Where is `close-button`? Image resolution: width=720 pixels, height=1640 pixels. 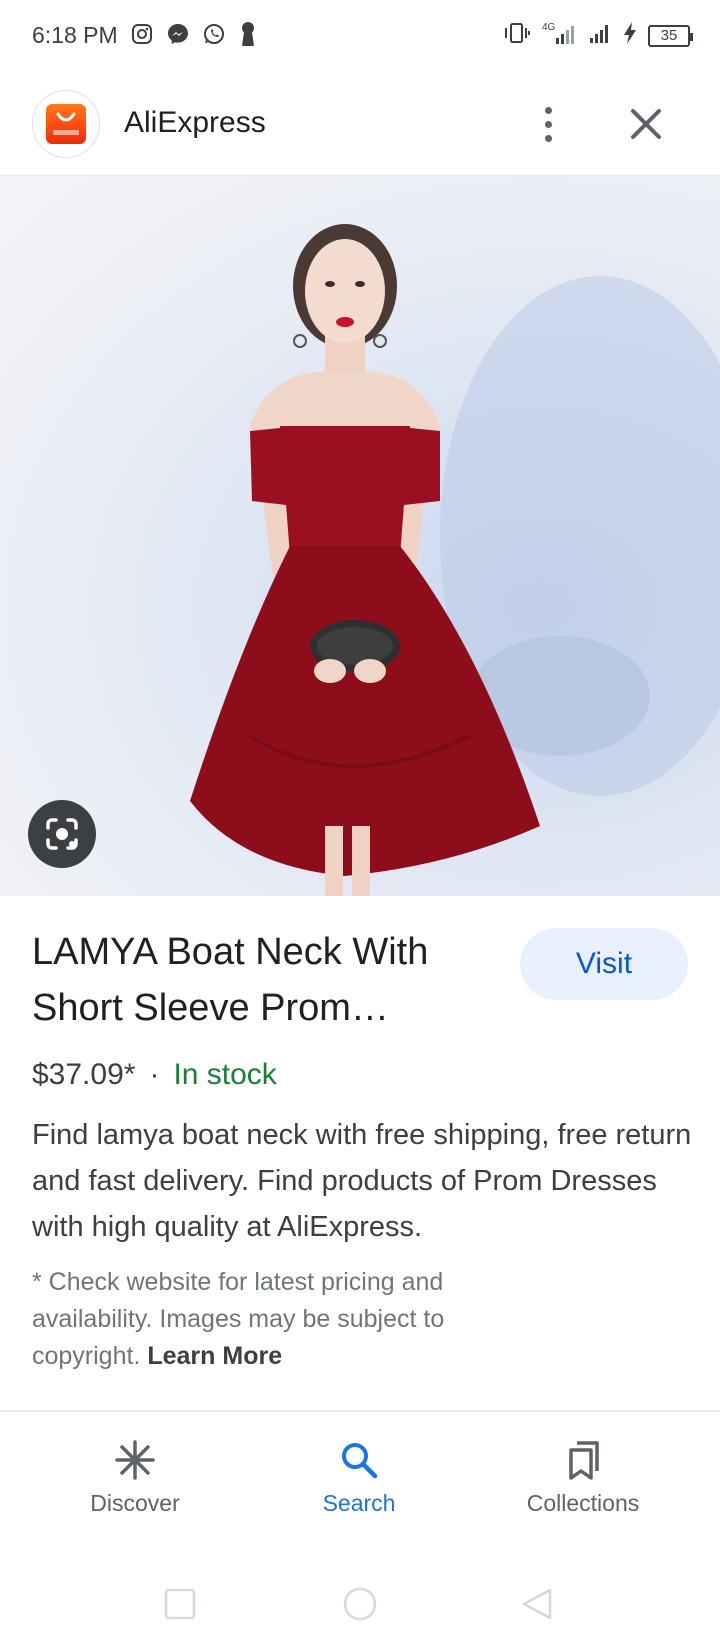
close-button is located at coordinates (646, 124).